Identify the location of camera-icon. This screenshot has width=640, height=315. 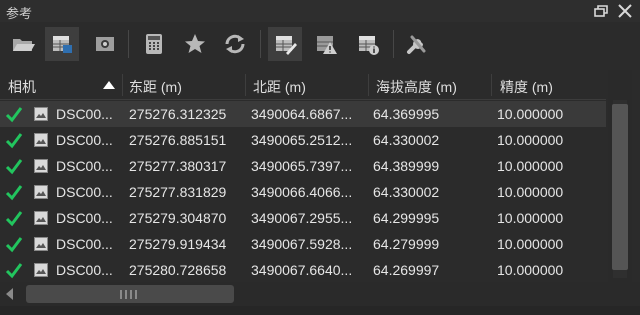
(105, 44).